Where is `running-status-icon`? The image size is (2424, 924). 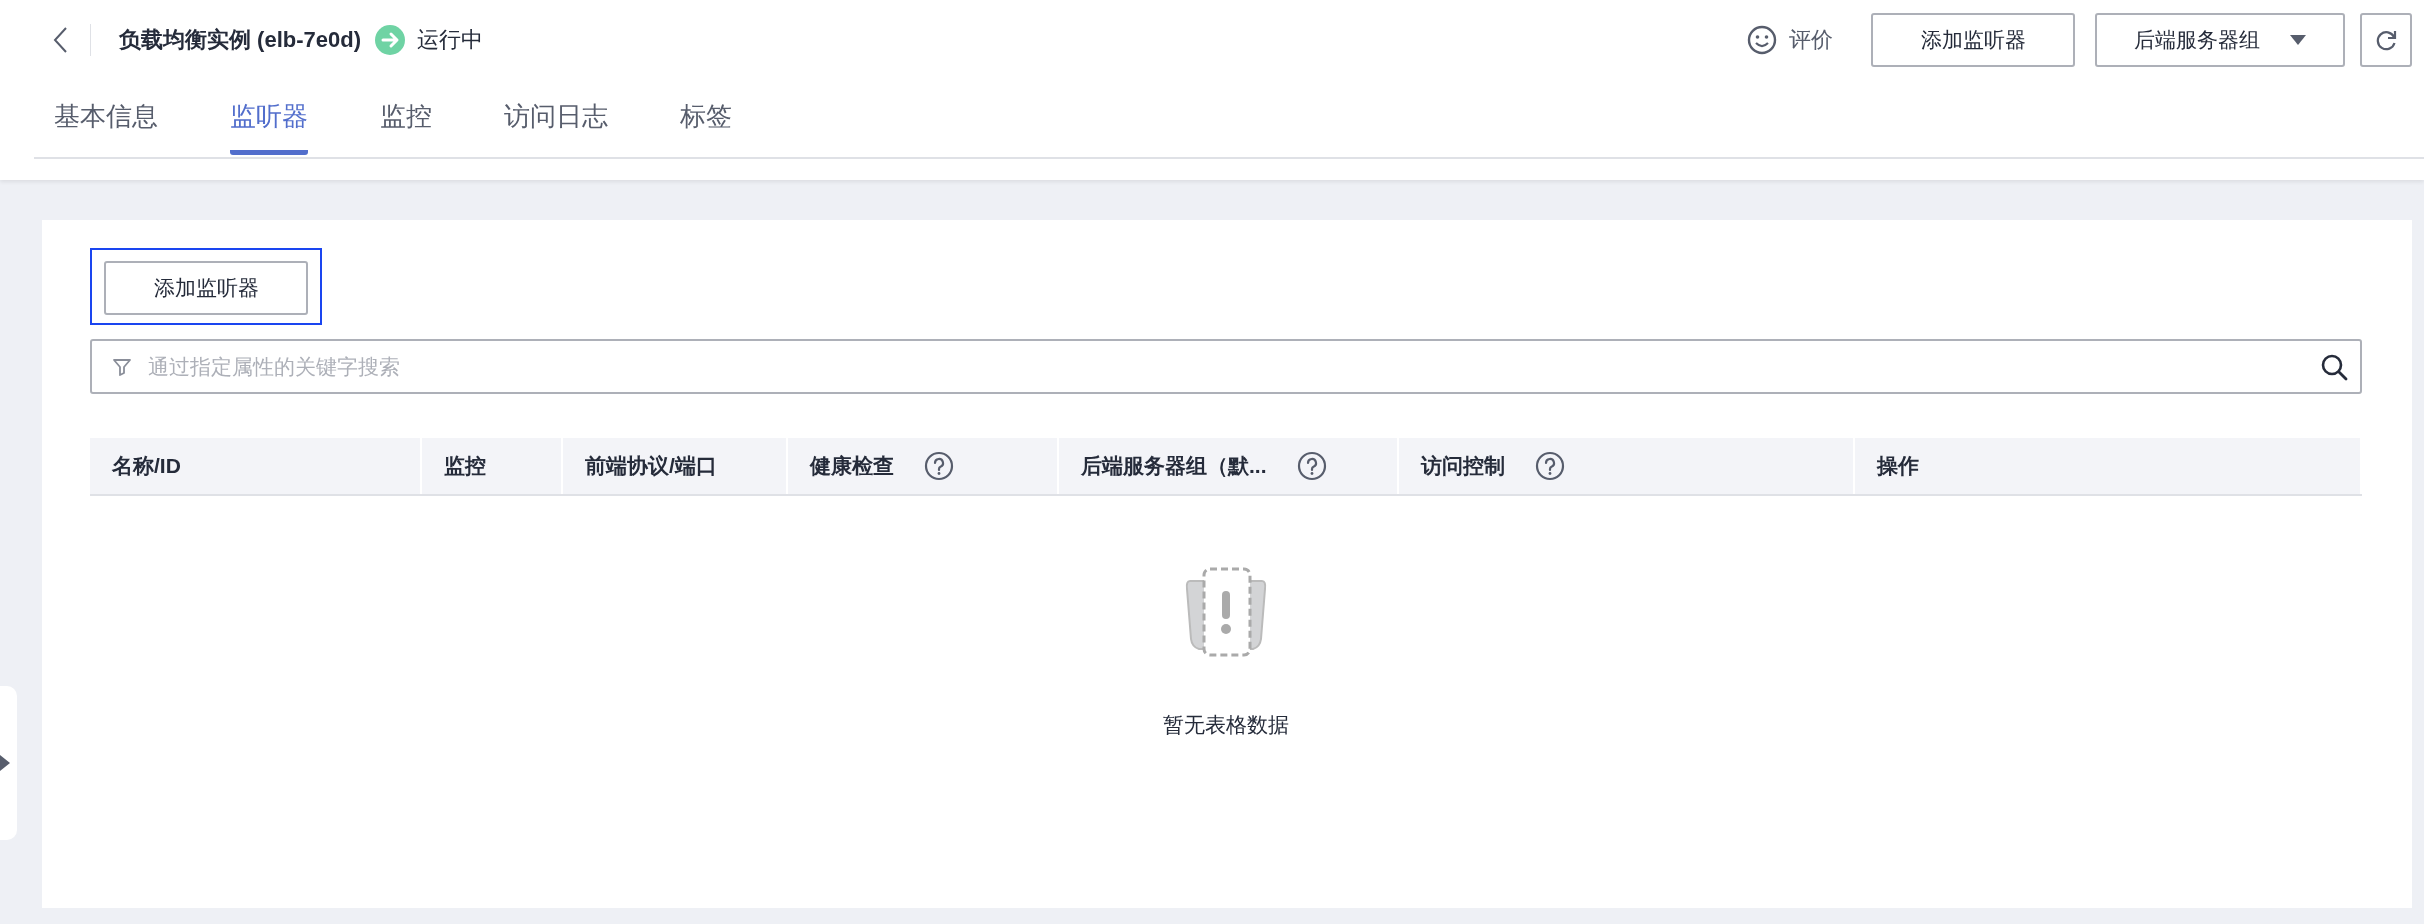
running-status-icon is located at coordinates (390, 40).